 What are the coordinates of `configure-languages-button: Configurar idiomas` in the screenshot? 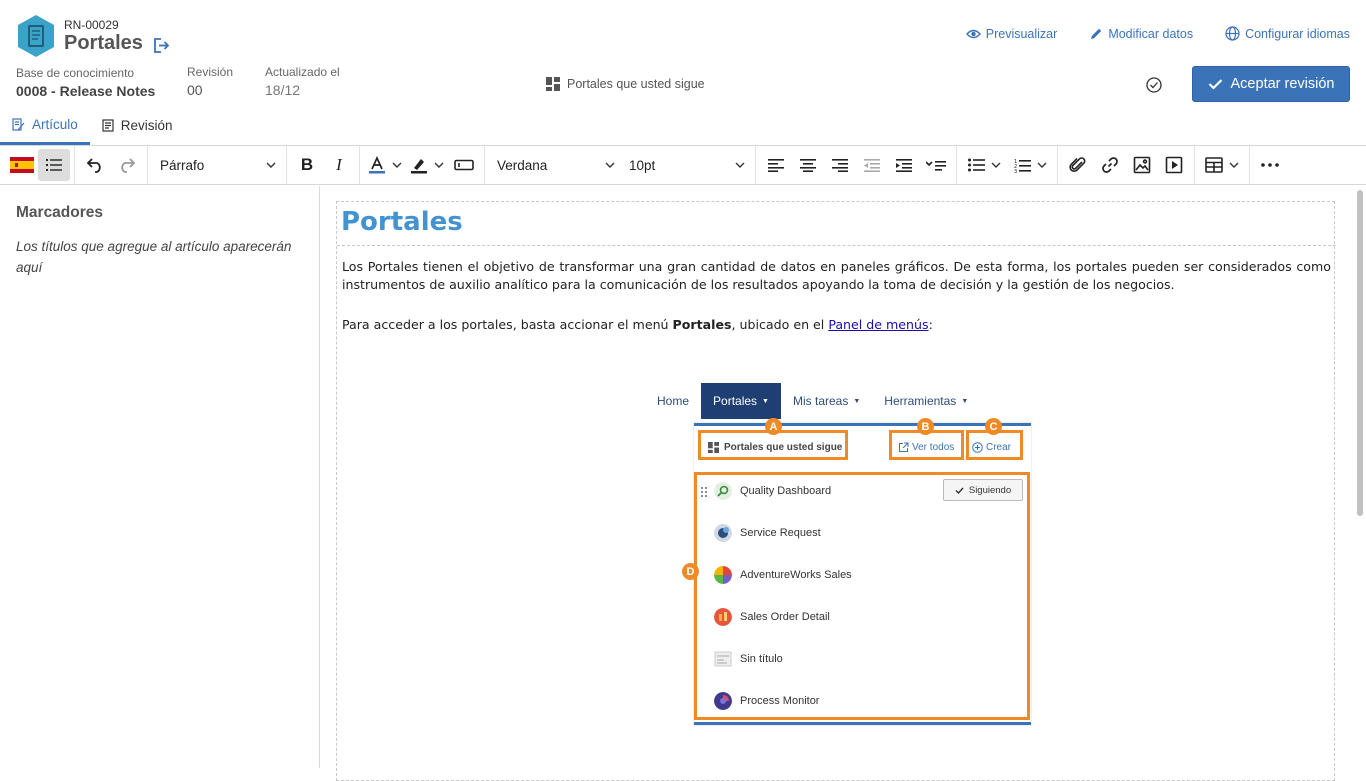 It's located at (1287, 33).